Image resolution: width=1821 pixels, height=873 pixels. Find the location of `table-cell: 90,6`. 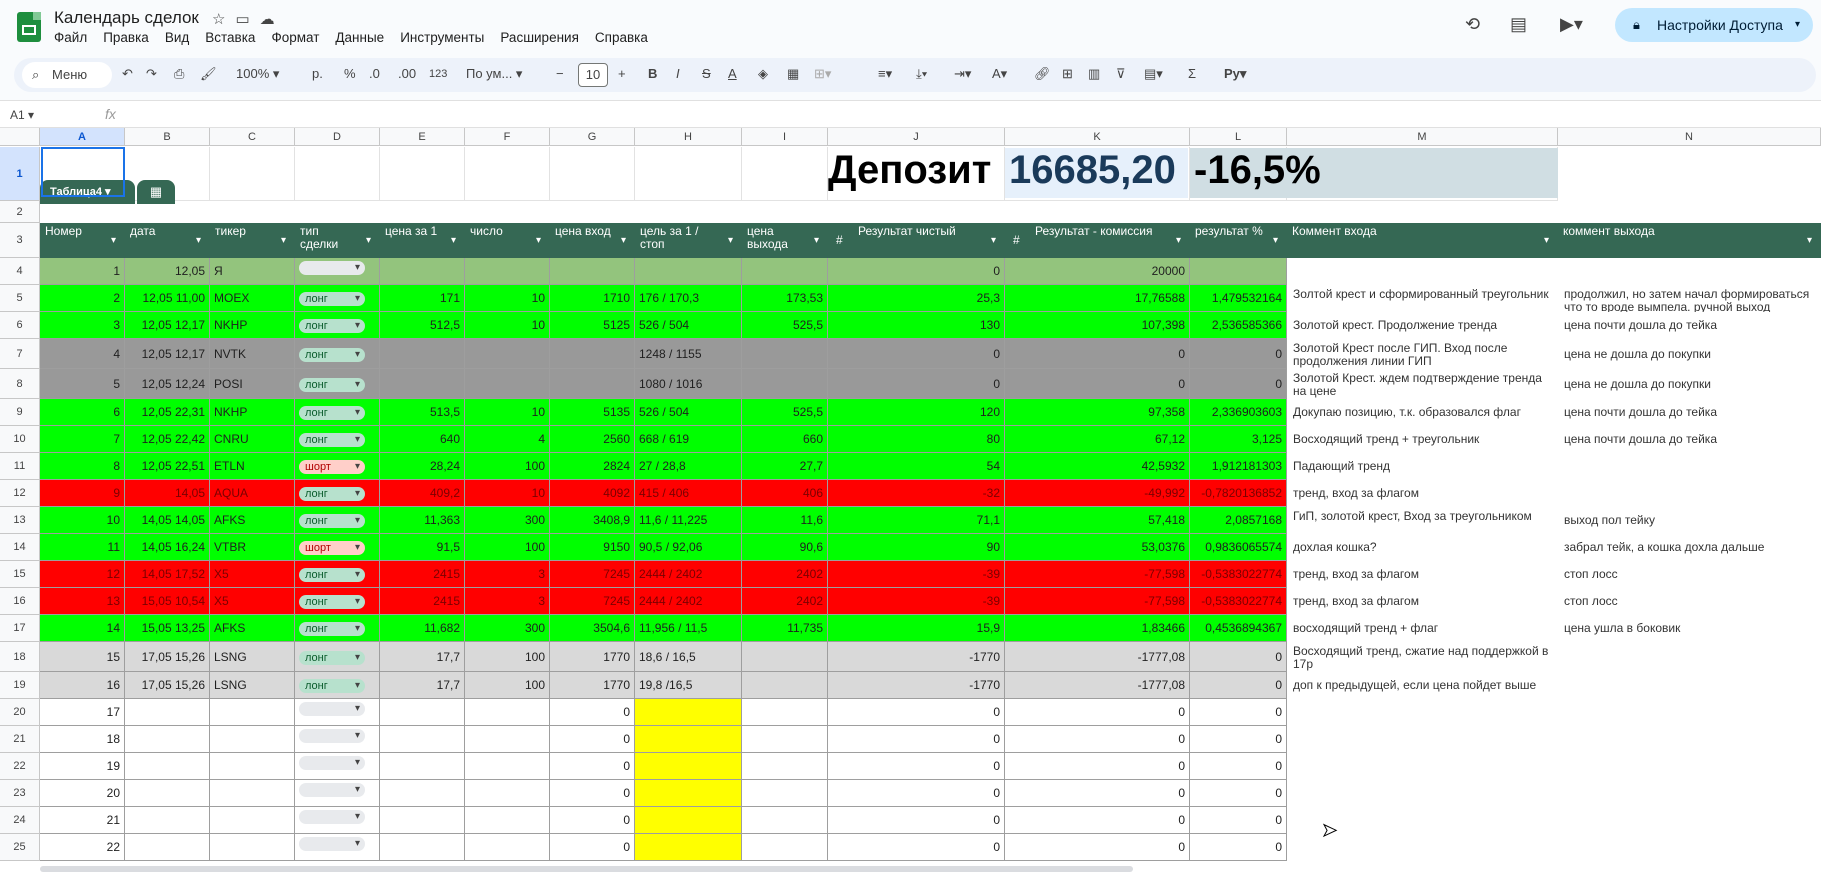

table-cell: 90,6 is located at coordinates (785, 547).